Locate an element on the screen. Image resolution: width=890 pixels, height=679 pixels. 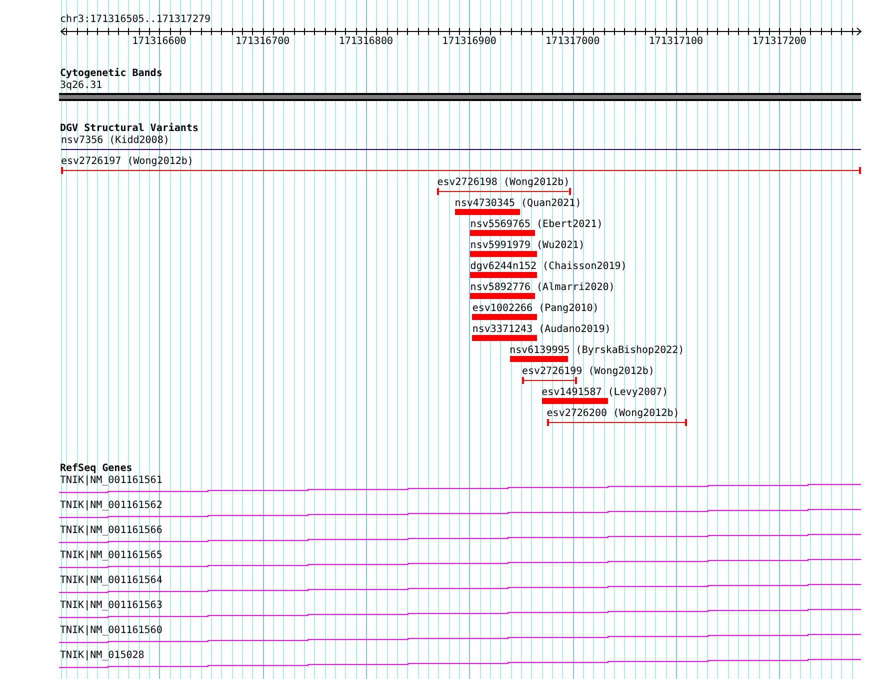
tick-label: 171316800 is located at coordinates (365, 42).